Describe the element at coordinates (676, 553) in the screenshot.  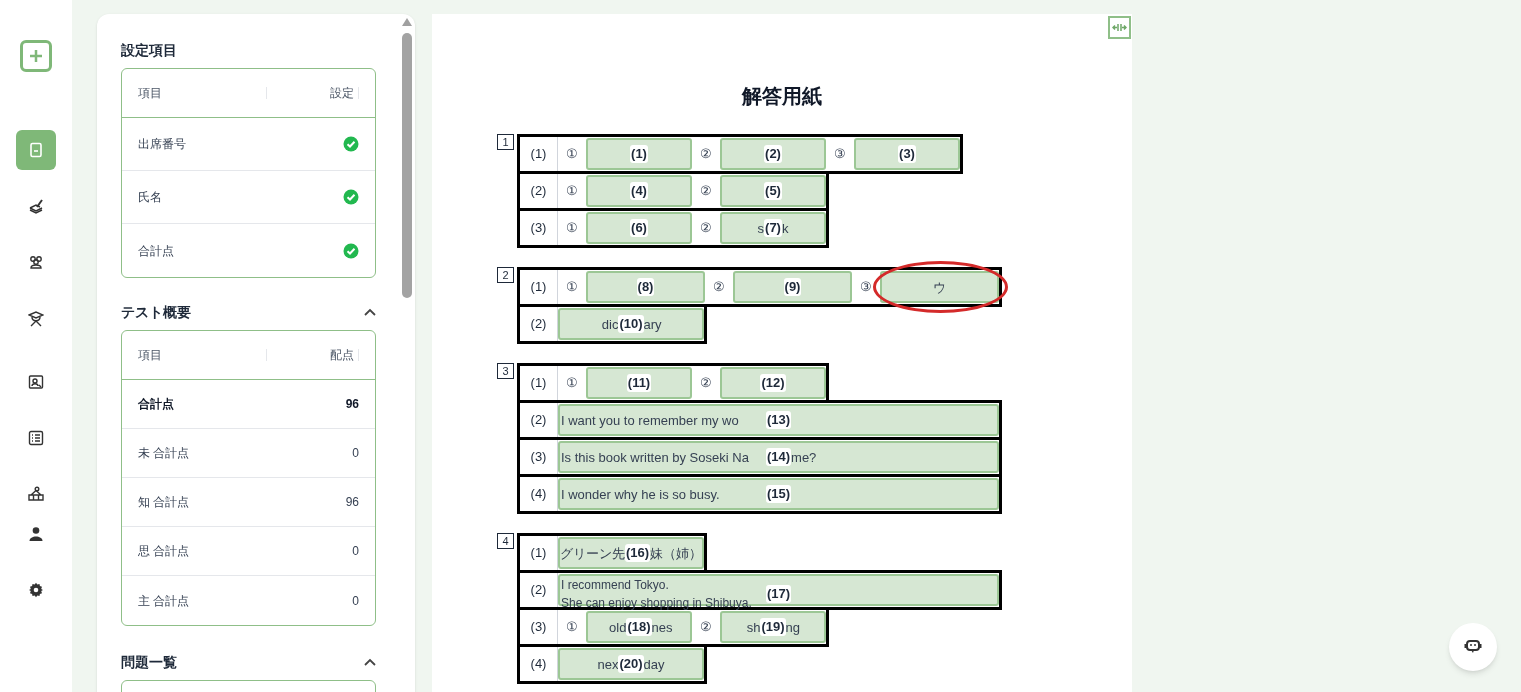
I see `answer-text: 妹（姉）` at that location.